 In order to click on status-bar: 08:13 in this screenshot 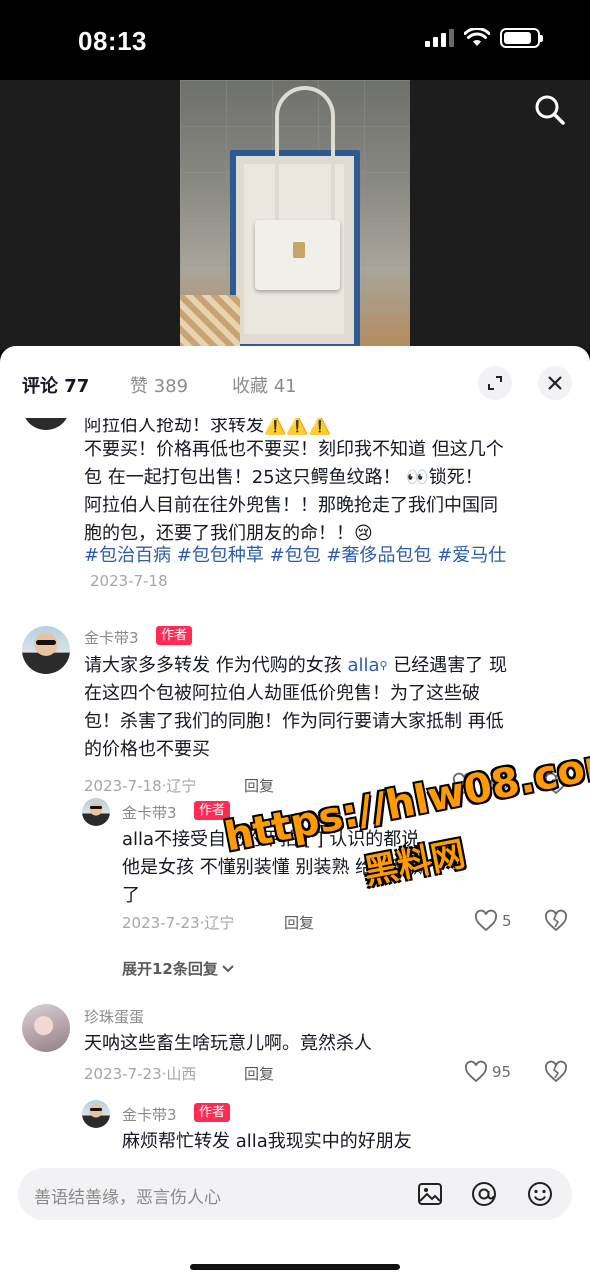, I will do `click(295, 40)`.